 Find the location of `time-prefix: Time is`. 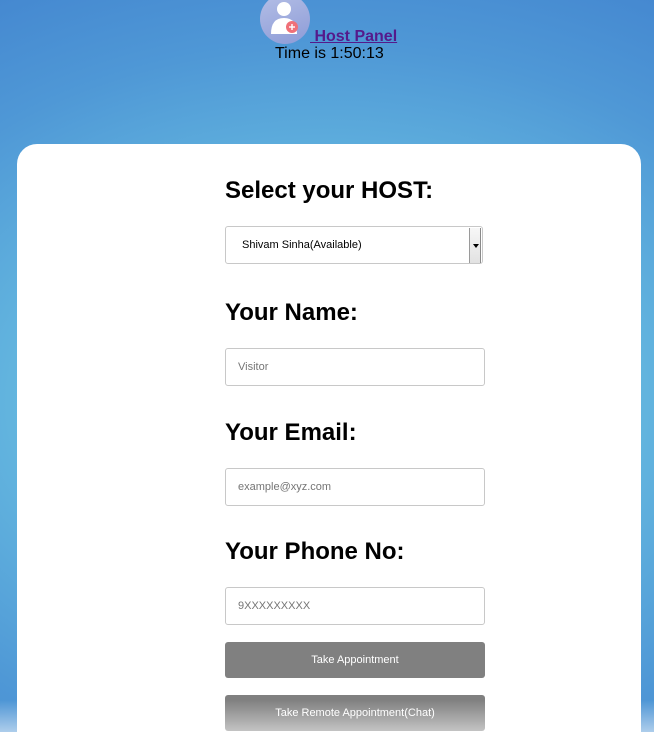

time-prefix: Time is is located at coordinates (303, 53).